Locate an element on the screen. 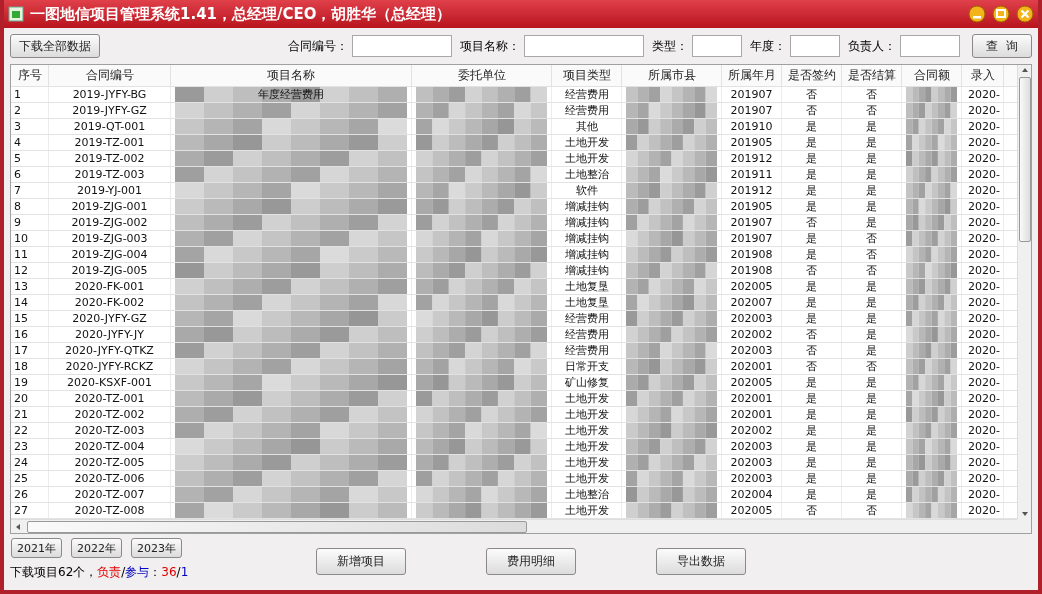  table-cell: 2020-FK-002 is located at coordinates (109, 302).